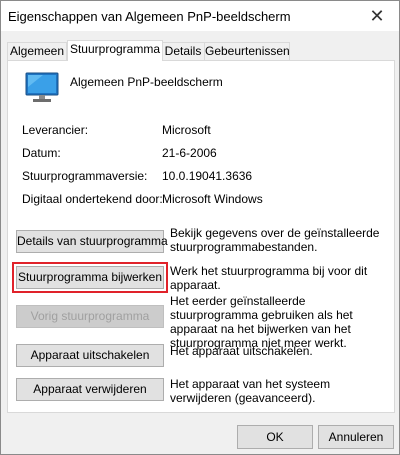 This screenshot has height=455, width=400. Describe the element at coordinates (92, 199) in the screenshot. I see `signer-label: Digitaal ondertekend door:` at that location.